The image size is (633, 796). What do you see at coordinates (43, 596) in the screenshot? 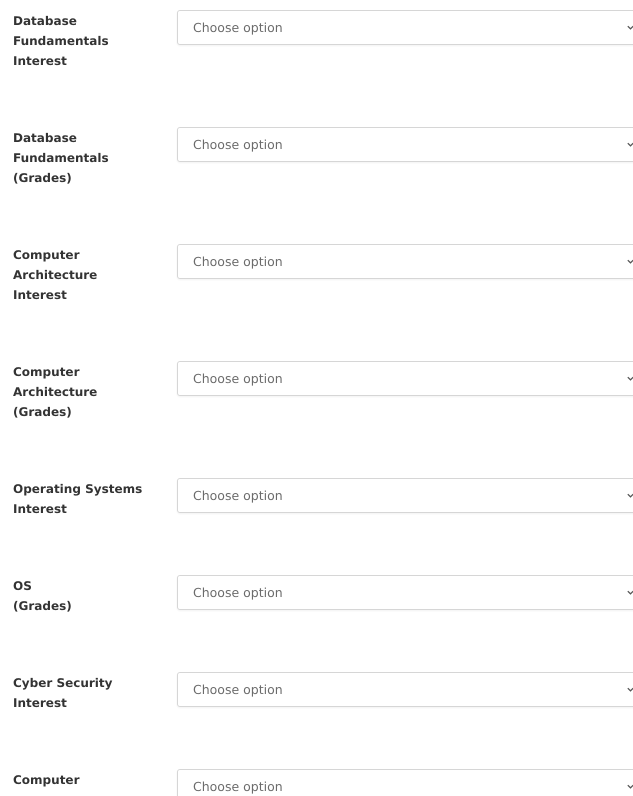
I see `field-label: OS (Grades)` at bounding box center [43, 596].